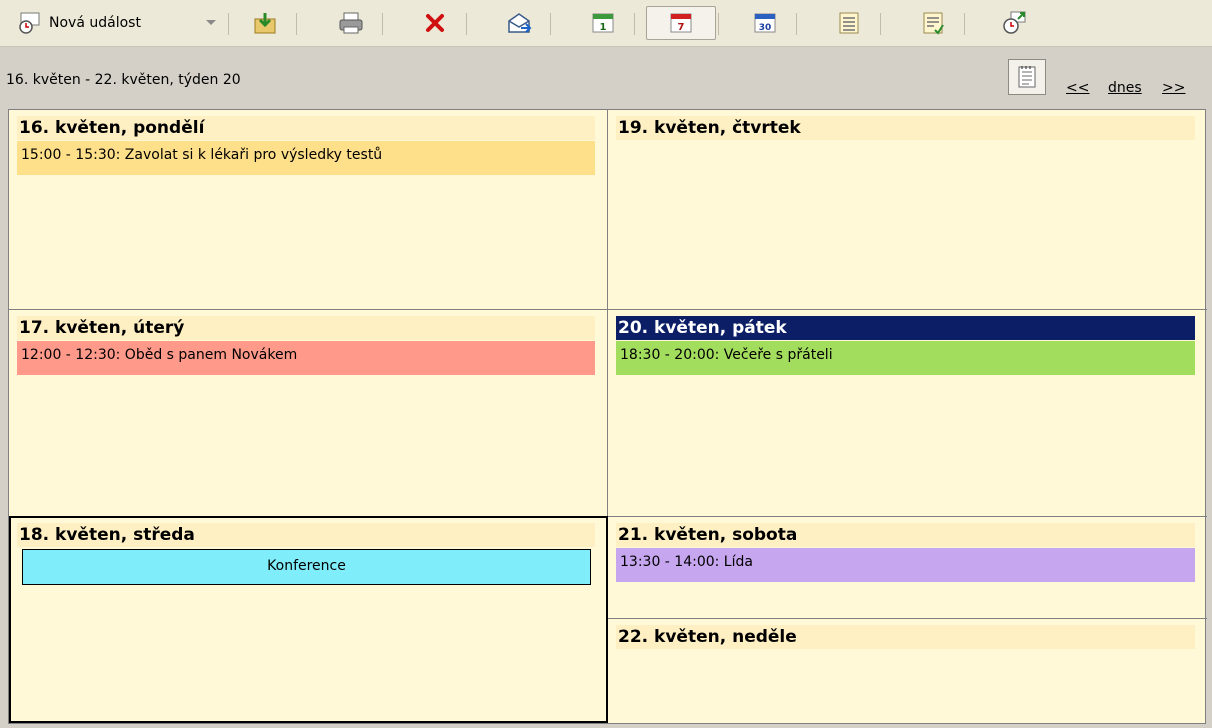 The image size is (1212, 728). What do you see at coordinates (123, 80) in the screenshot?
I see `date-range-label: 16. květen - 22. květen, týden 20` at bounding box center [123, 80].